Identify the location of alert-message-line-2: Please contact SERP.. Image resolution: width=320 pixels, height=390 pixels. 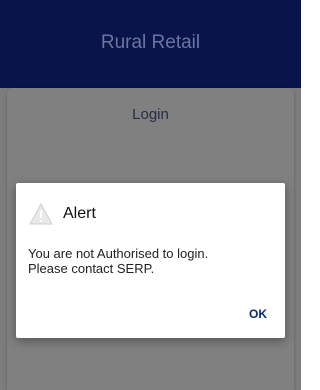
(91, 268).